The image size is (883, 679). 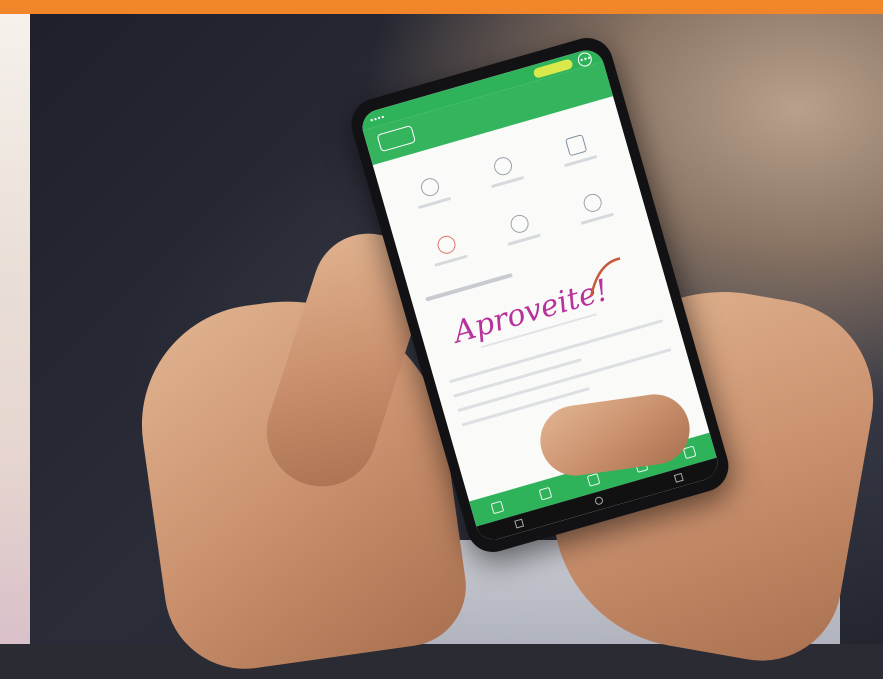 I want to click on alert-icon, so click(x=446, y=244).